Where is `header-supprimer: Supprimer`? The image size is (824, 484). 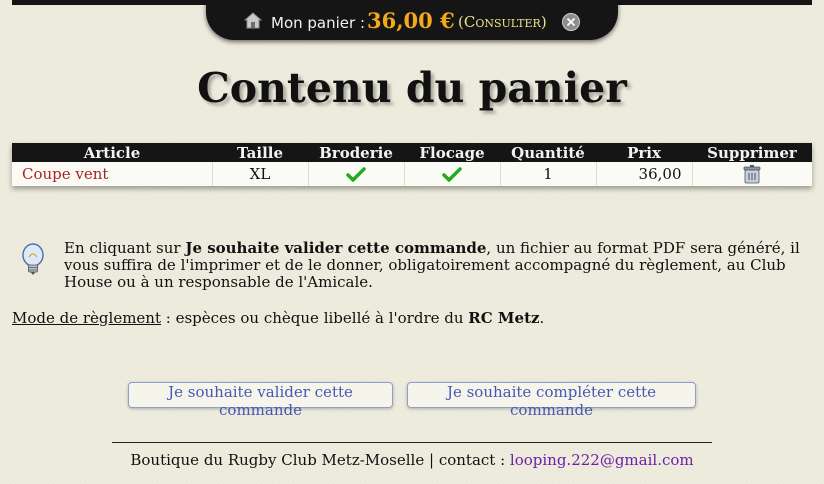 header-supprimer: Supprimer is located at coordinates (752, 152).